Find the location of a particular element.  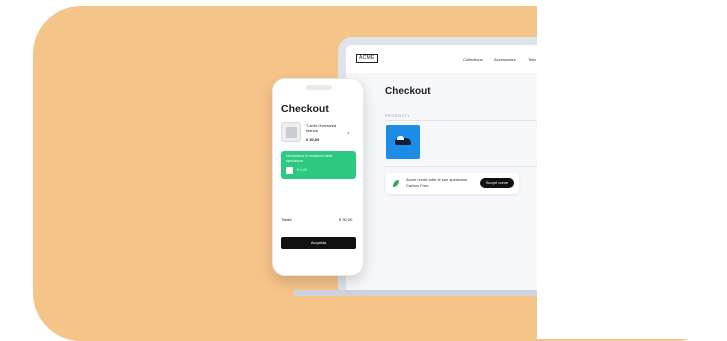

carbon-offset-amount: € 1,00 is located at coordinates (302, 170).